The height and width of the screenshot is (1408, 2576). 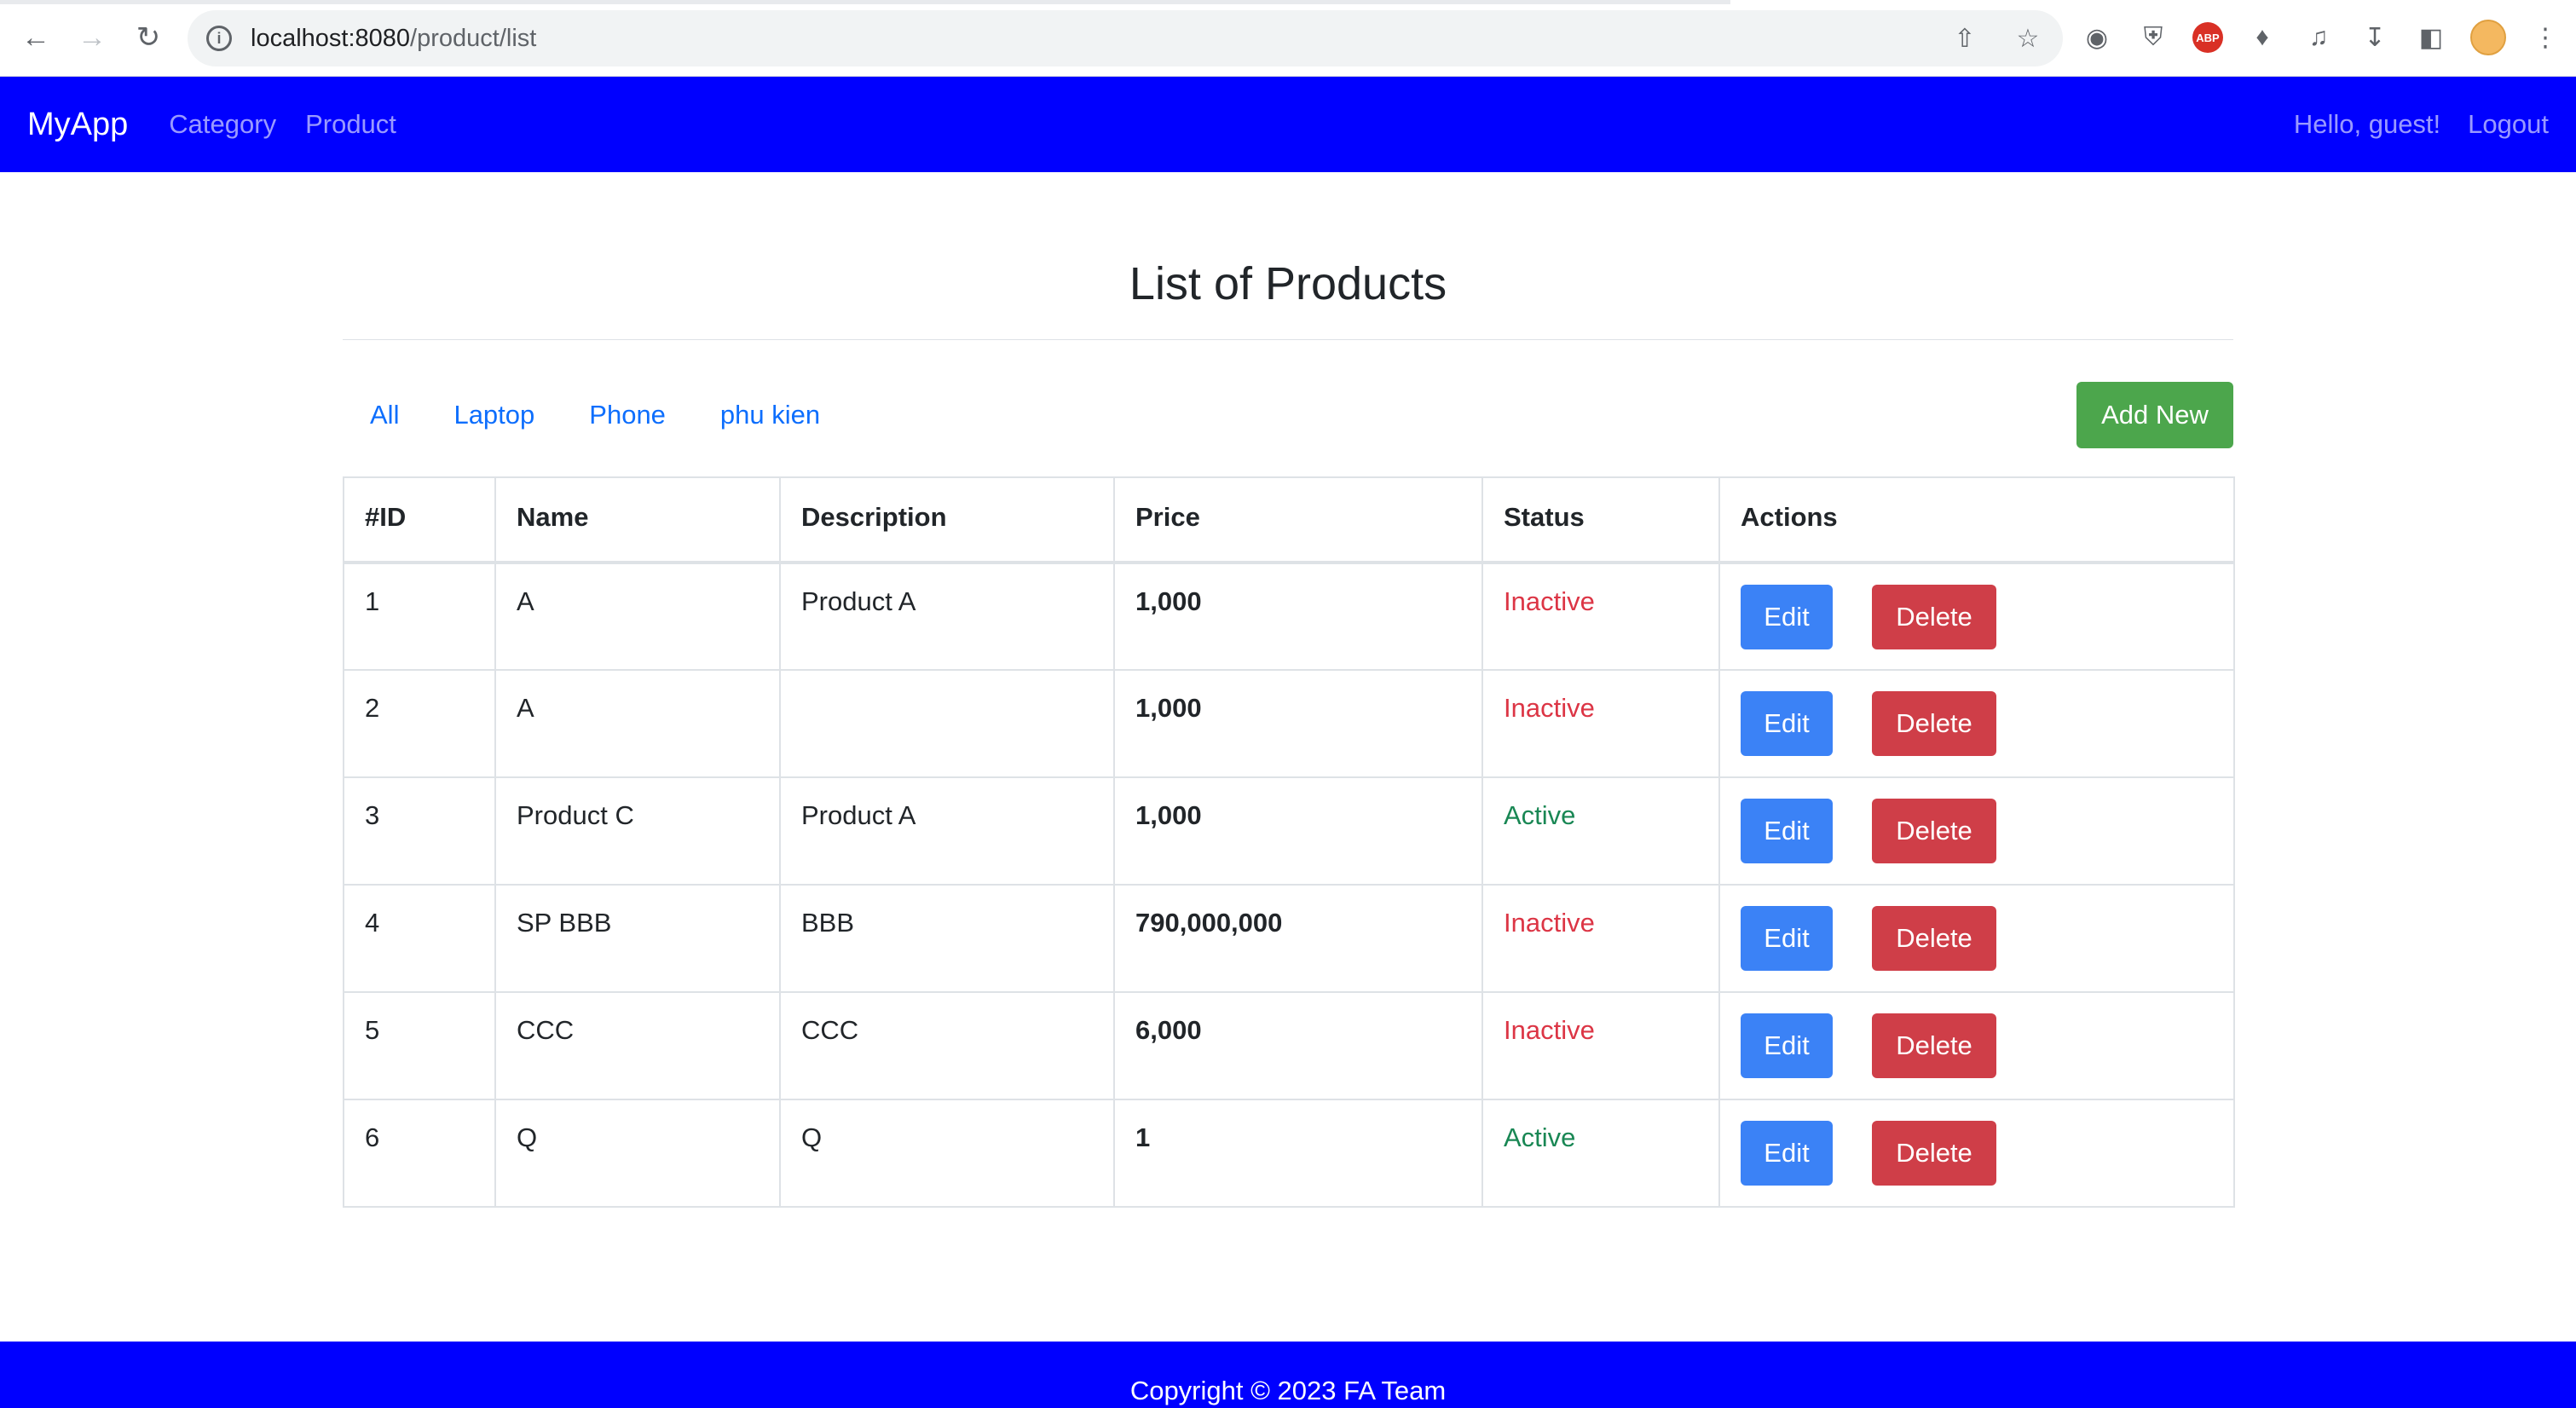 What do you see at coordinates (384, 415) in the screenshot?
I see `filter-all: All` at bounding box center [384, 415].